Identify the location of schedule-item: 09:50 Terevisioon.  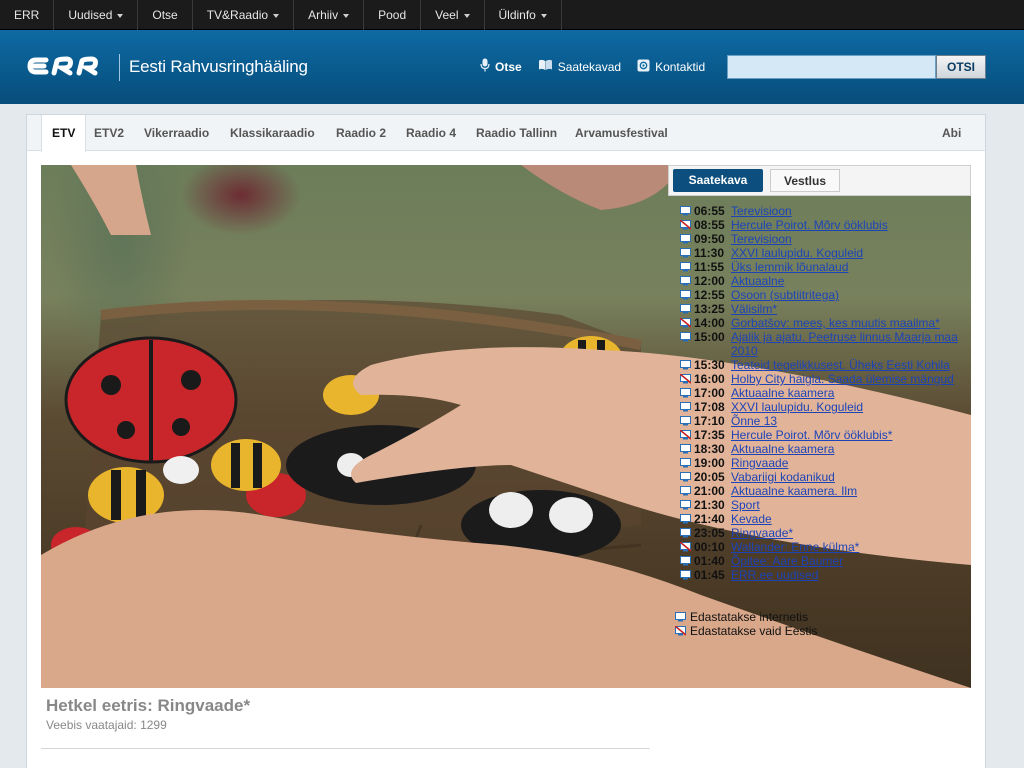
(825, 239).